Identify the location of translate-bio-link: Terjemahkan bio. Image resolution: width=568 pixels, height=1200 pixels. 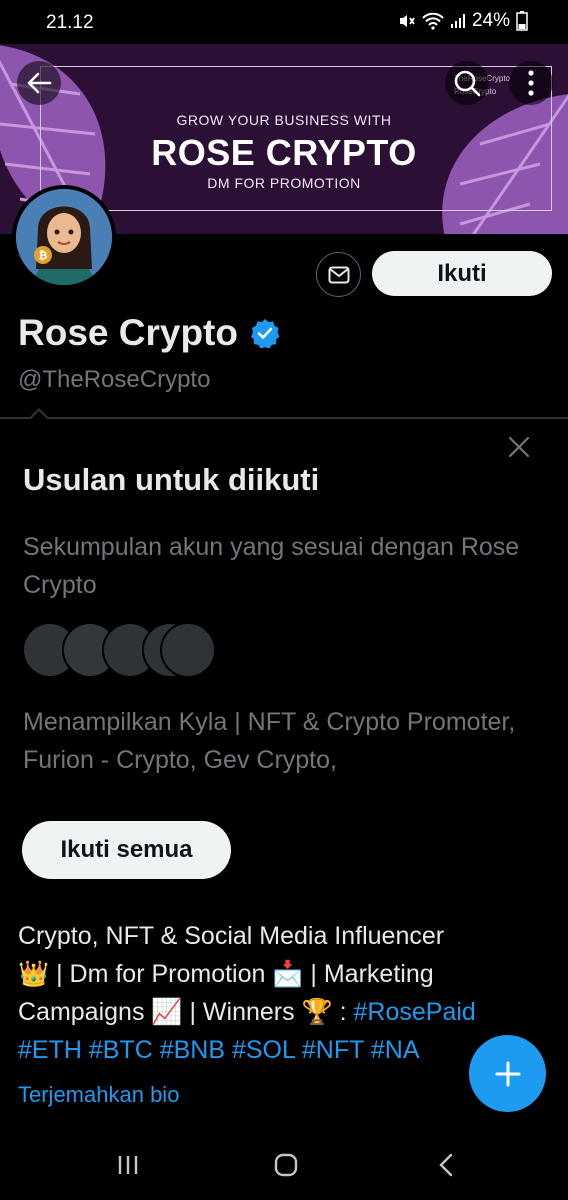
(98, 1095).